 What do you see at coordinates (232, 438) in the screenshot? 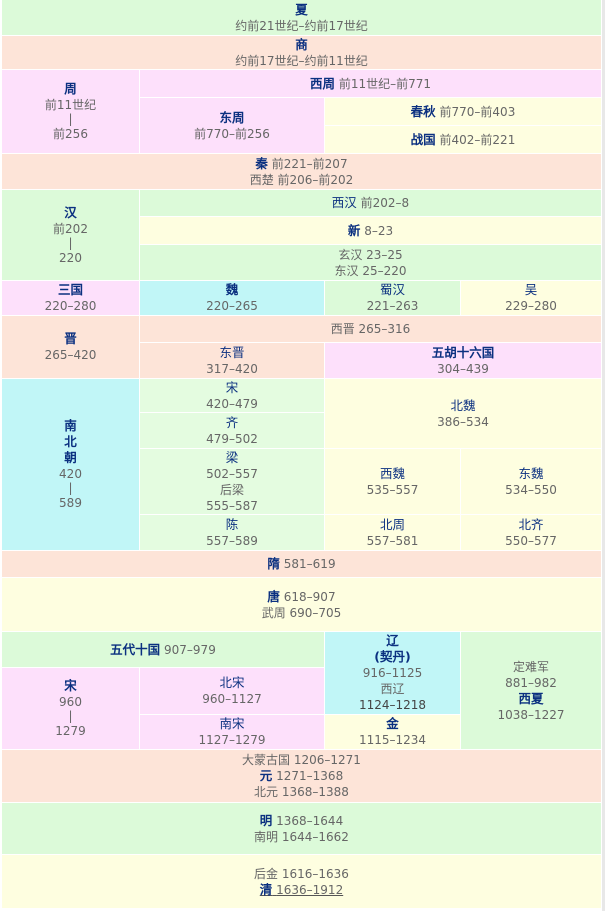
I see `southern-qi-dates: 479–502` at bounding box center [232, 438].